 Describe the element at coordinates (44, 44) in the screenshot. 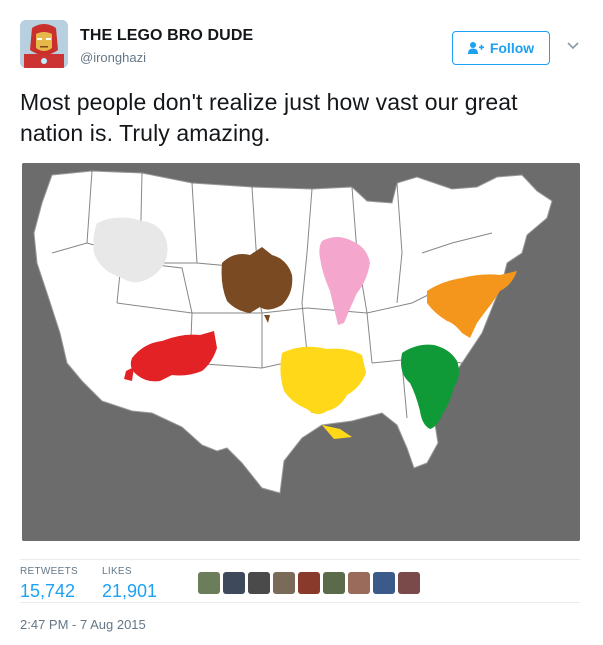

I see `iron-man-avatar-icon` at that location.